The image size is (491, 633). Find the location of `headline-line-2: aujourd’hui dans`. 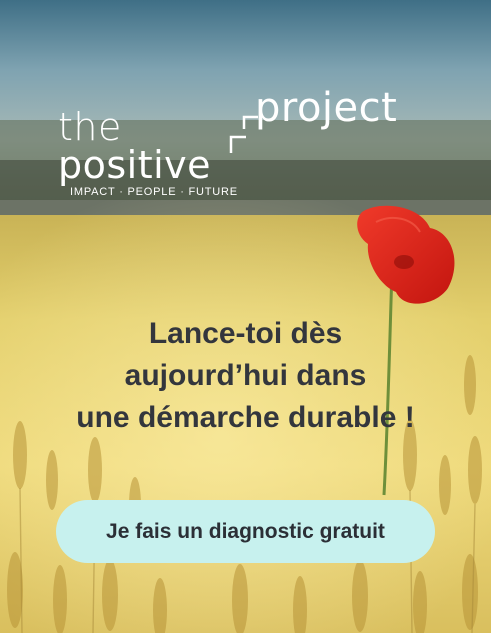

headline-line-2: aujourd’hui dans is located at coordinates (245, 375).